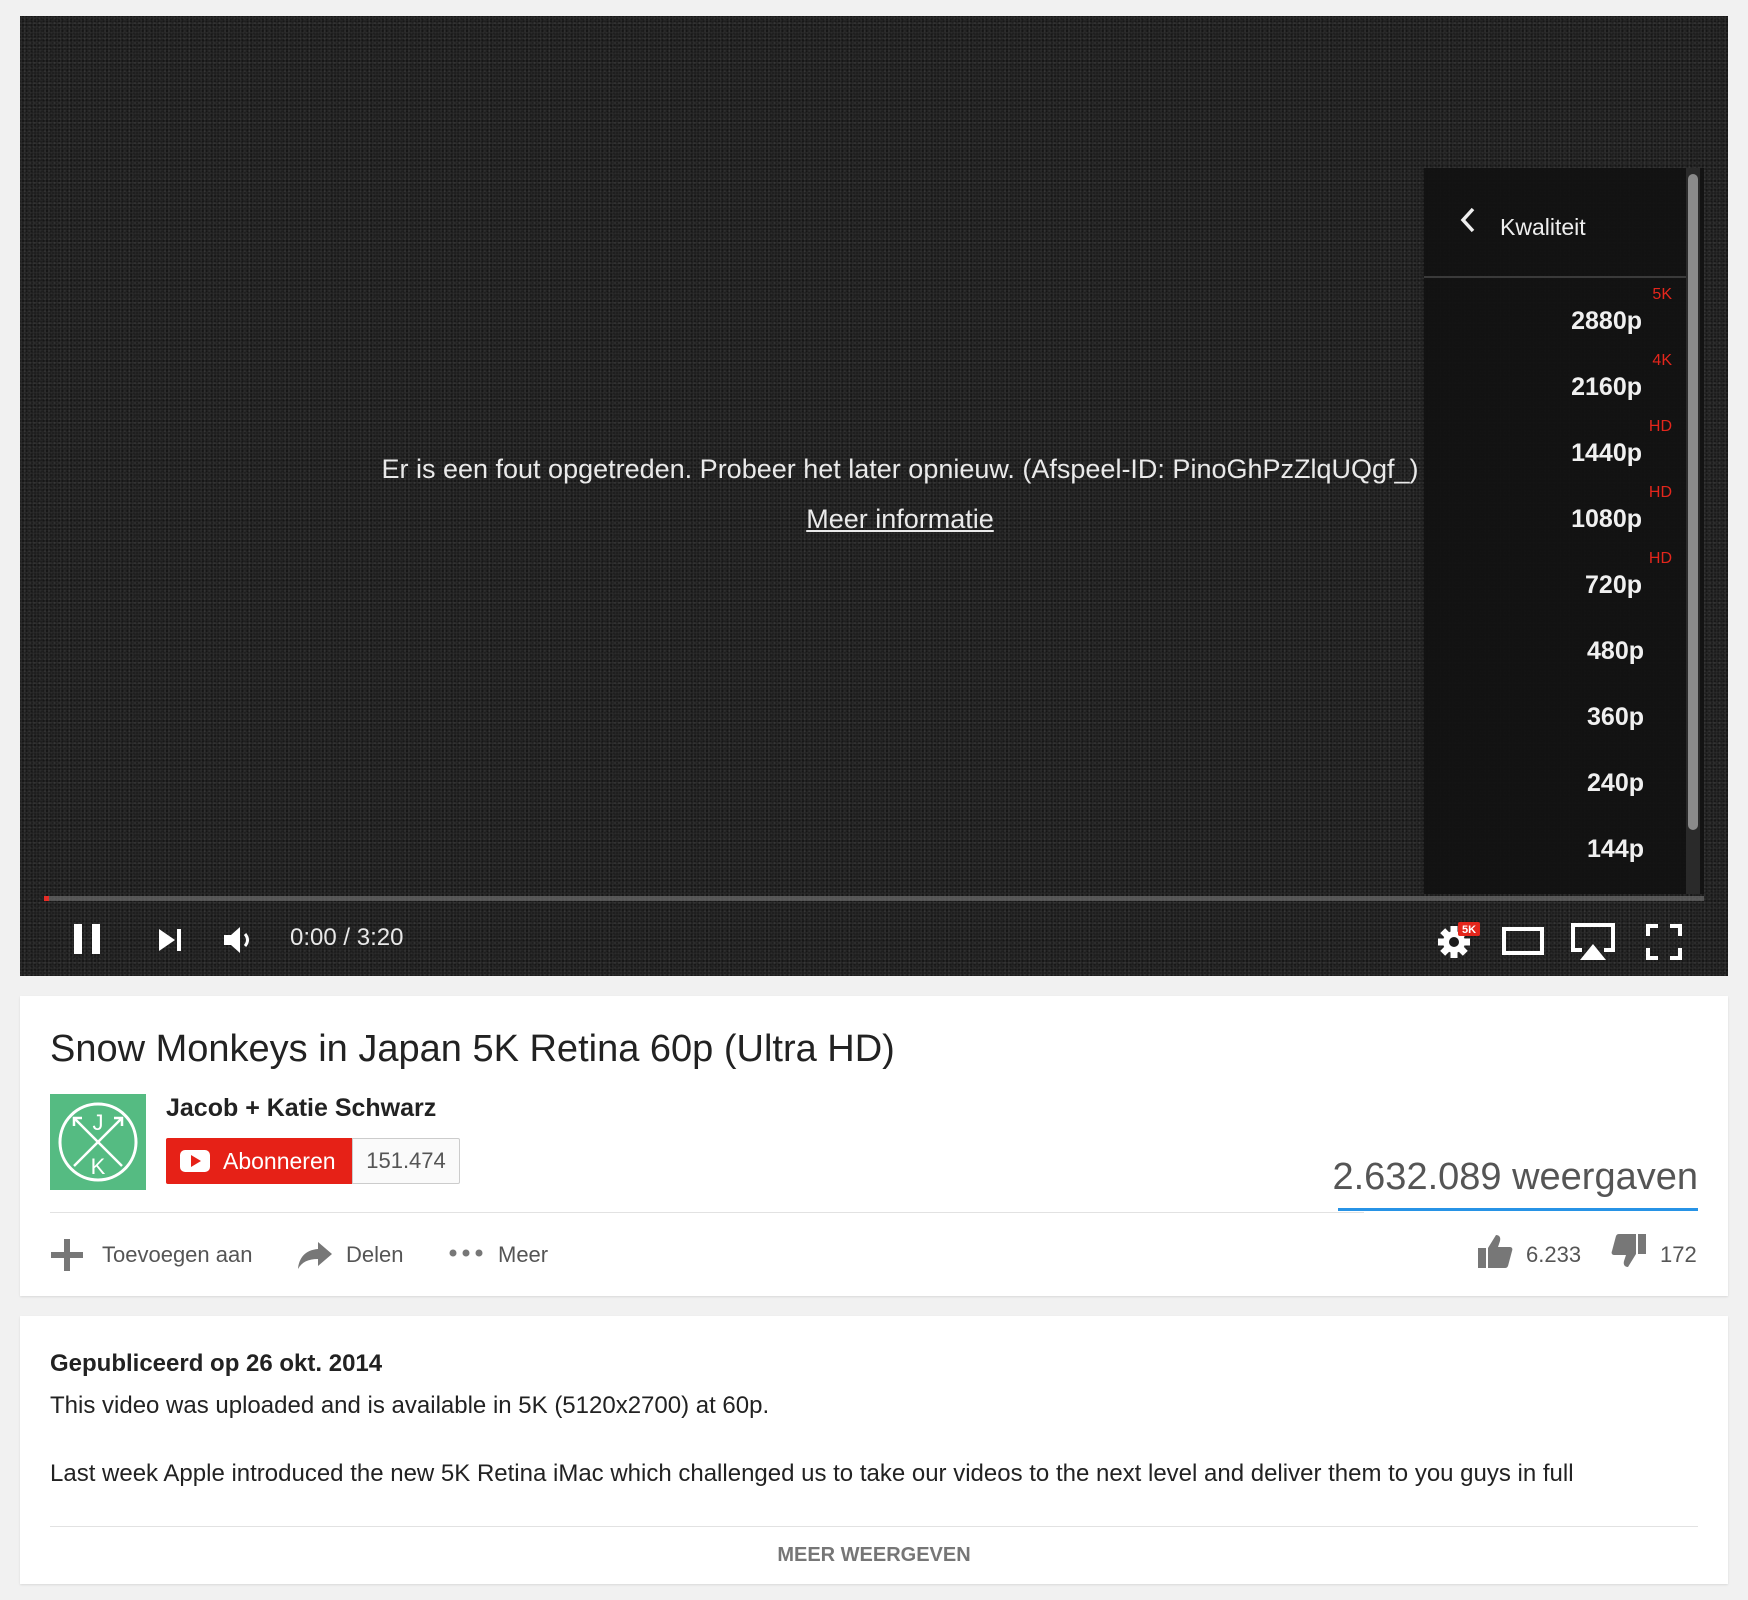 Image resolution: width=1748 pixels, height=1600 pixels. I want to click on progress-bar-fill, so click(46, 898).